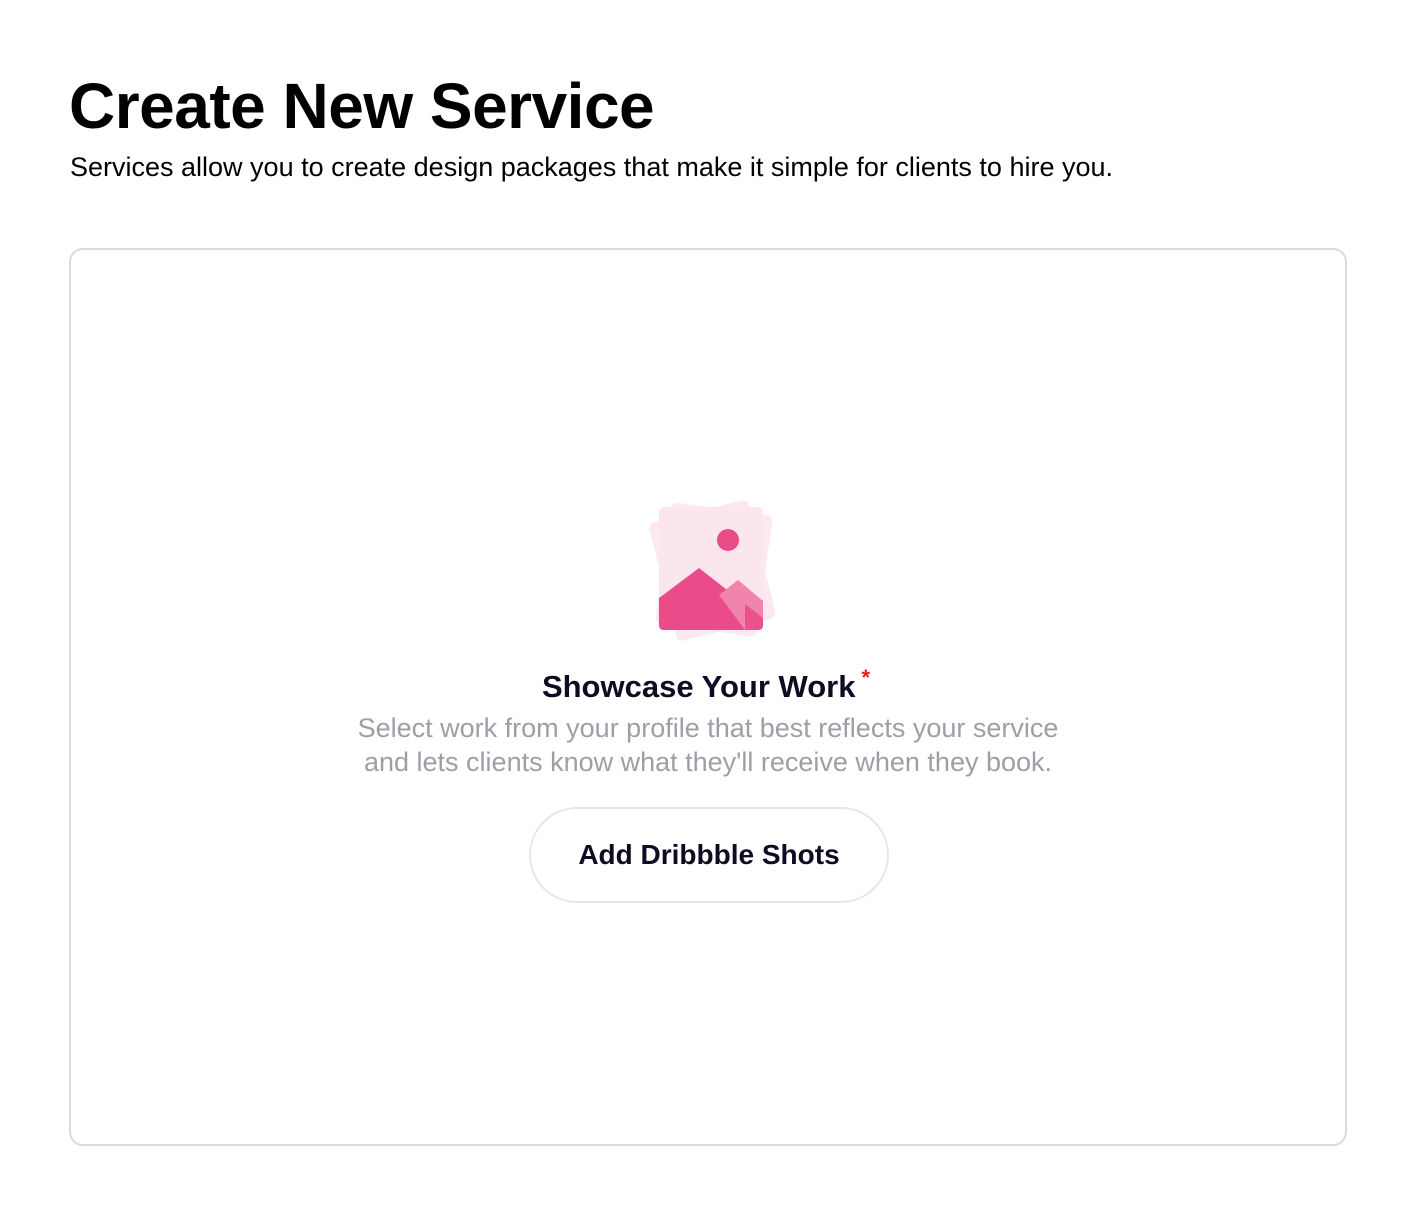  Describe the element at coordinates (698, 686) in the screenshot. I see `showcase-title-text: Showcase Your Work` at that location.